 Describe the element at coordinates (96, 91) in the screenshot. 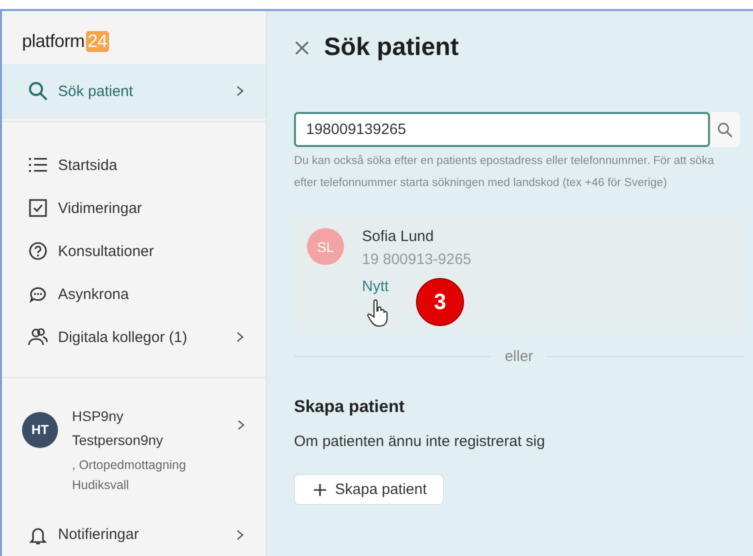

I see `sidebar-item-label: Sök patient` at that location.